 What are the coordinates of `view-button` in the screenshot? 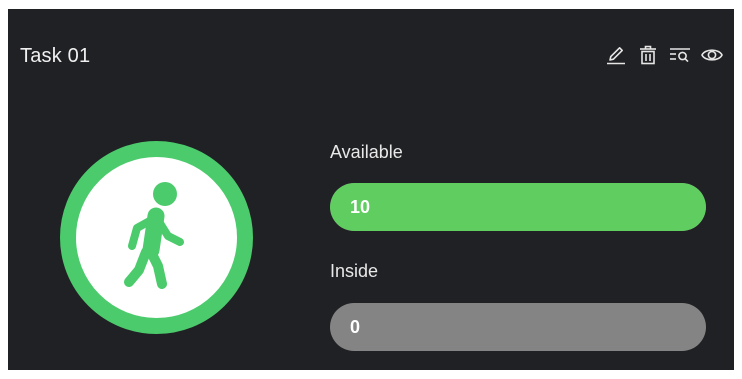 It's located at (712, 55).